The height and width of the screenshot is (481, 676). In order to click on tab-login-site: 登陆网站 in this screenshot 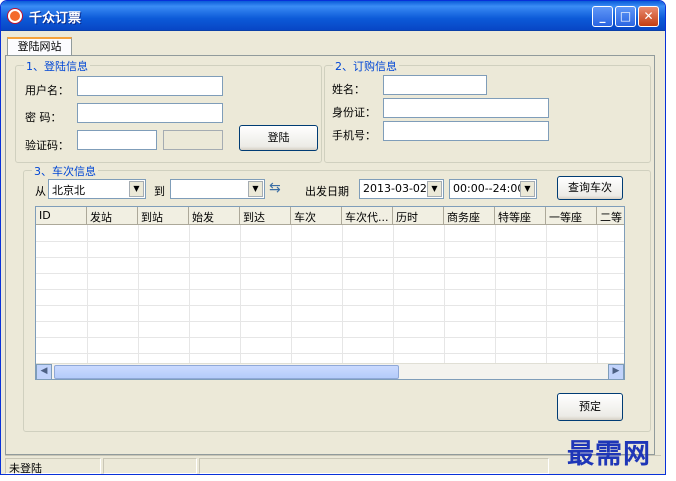, I will do `click(39, 46)`.